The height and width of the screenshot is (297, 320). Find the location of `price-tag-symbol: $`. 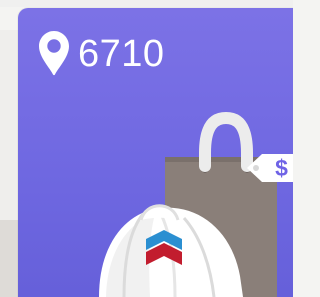

price-tag-symbol: $ is located at coordinates (281, 168).